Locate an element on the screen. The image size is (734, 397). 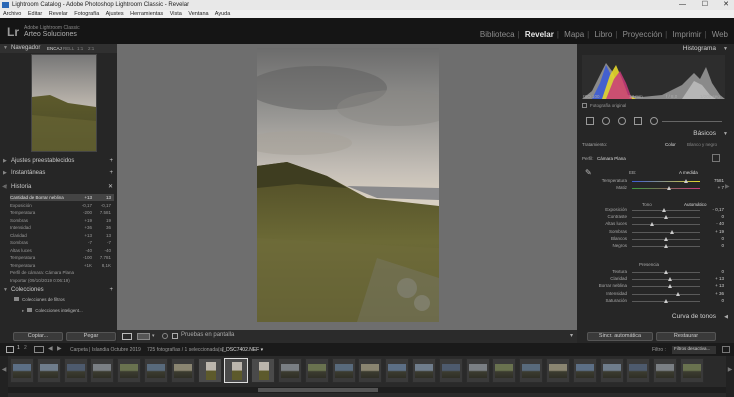
menu-vista: Vista is located at coordinates (176, 14).